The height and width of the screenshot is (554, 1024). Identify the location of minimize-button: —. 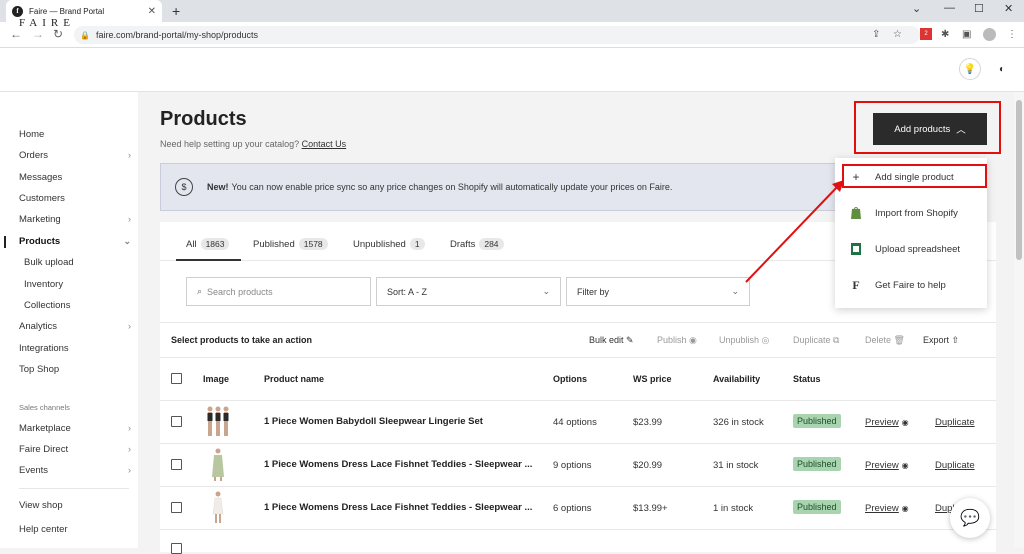
(949, 8).